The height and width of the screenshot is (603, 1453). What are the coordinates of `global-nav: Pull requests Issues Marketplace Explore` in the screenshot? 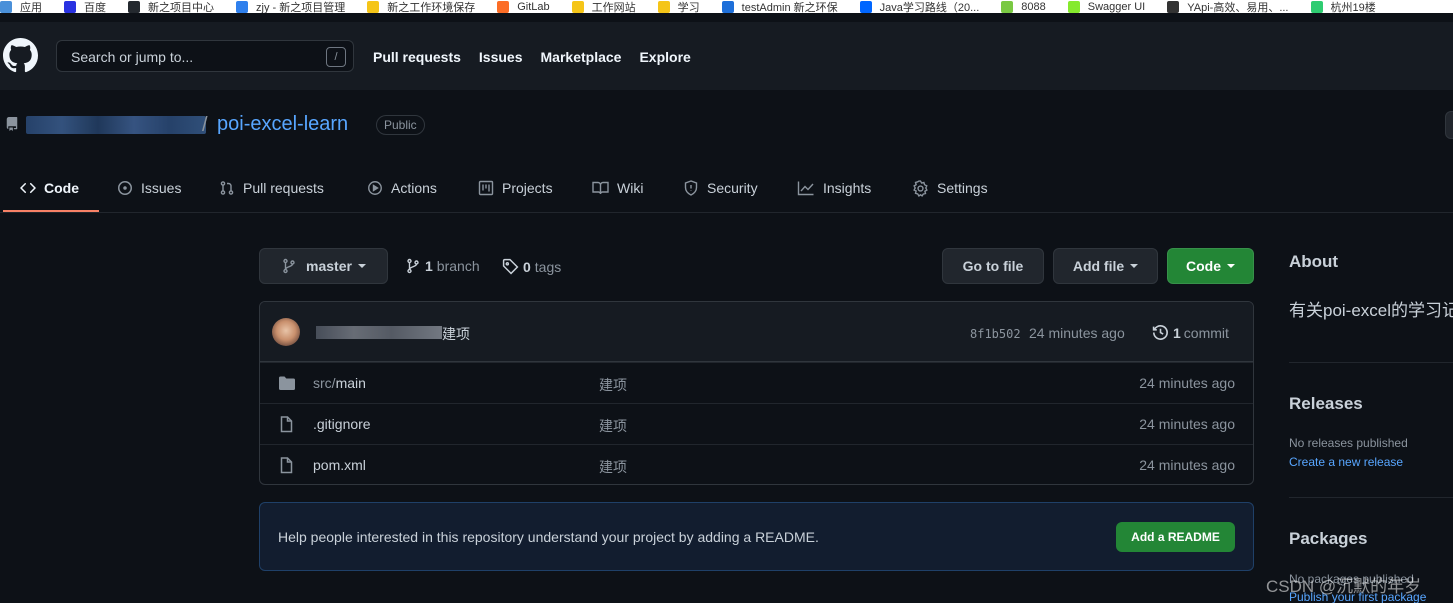 It's located at (532, 57).